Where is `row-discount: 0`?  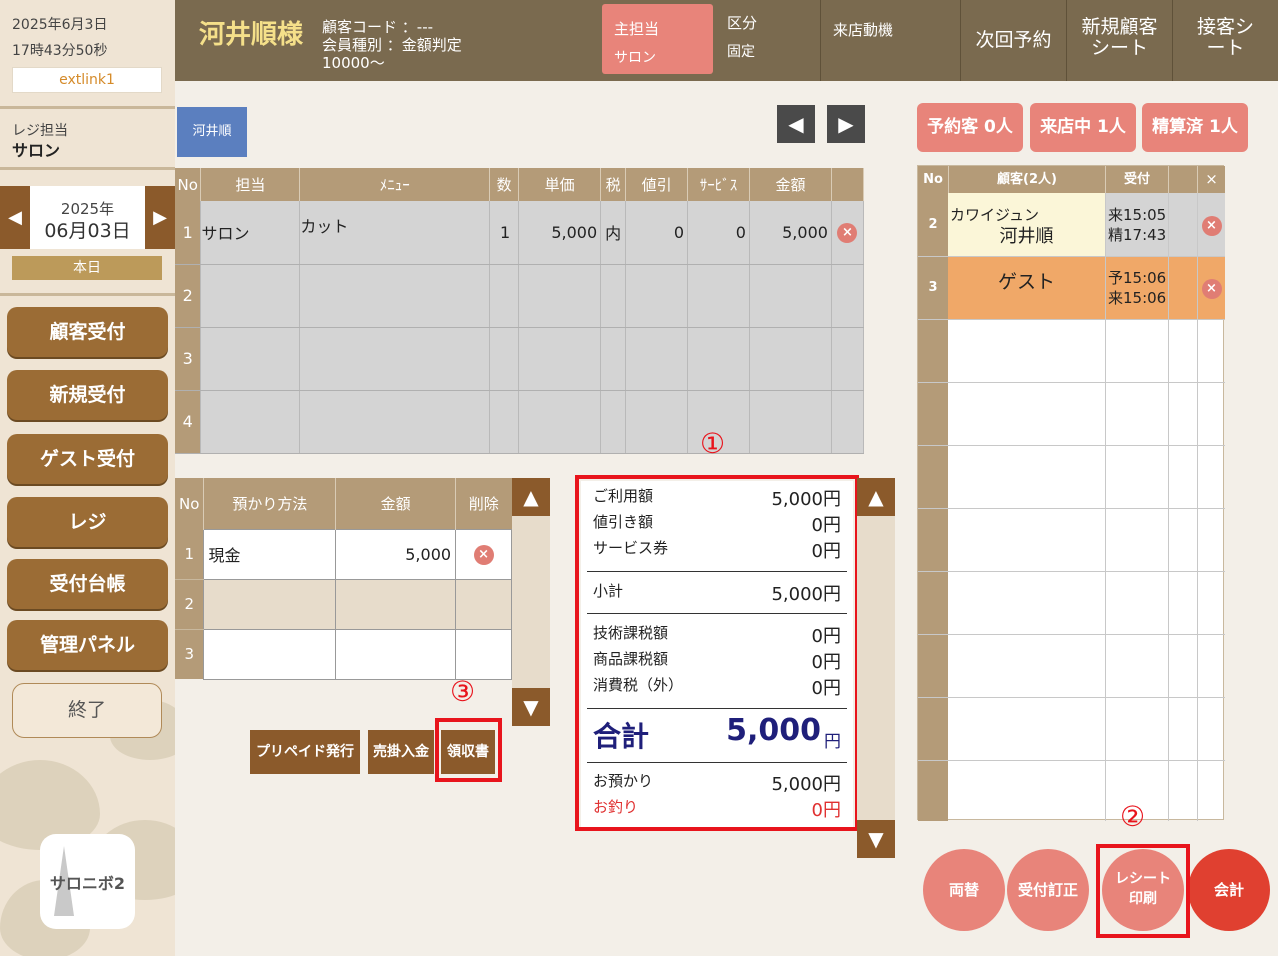 row-discount: 0 is located at coordinates (657, 233).